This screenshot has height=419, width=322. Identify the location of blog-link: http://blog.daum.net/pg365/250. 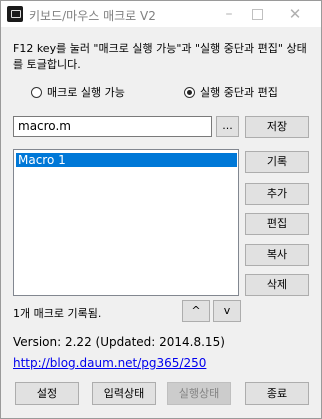
(109, 363).